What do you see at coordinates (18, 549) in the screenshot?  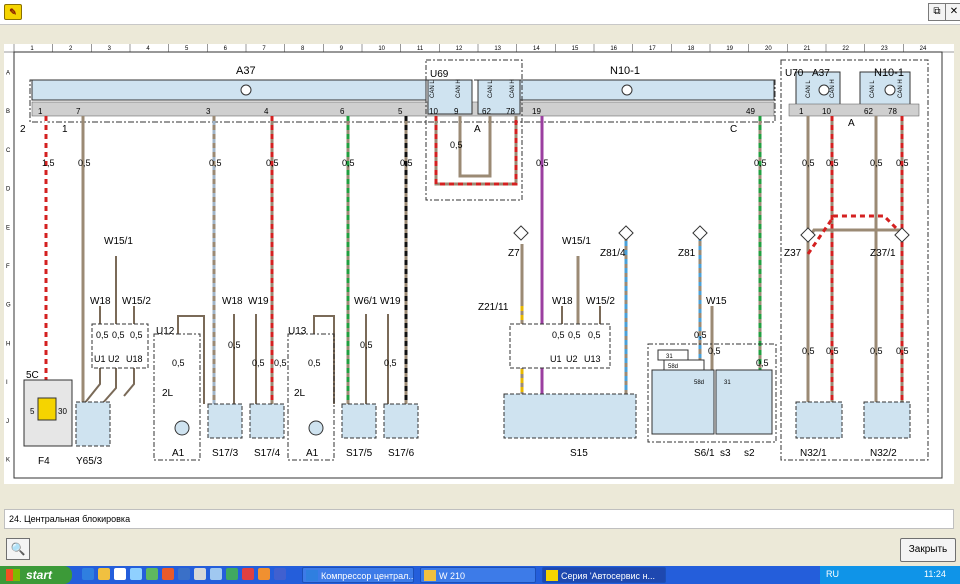 I see `zoom-button: 🔍` at bounding box center [18, 549].